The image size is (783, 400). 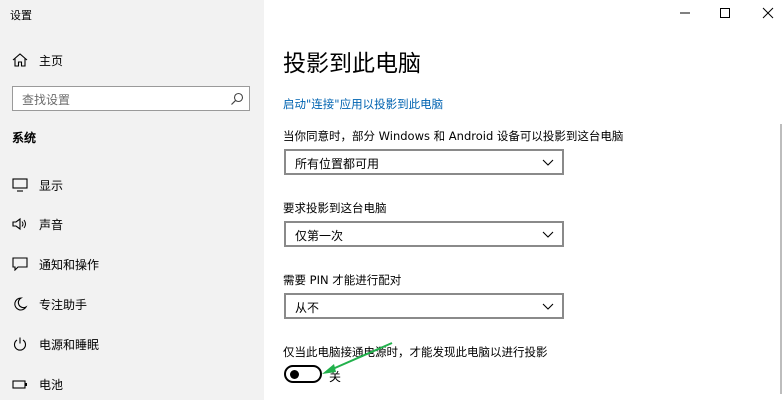 What do you see at coordinates (69, 345) in the screenshot?
I see `sidebar-item-label: 电源和睡眠` at bounding box center [69, 345].